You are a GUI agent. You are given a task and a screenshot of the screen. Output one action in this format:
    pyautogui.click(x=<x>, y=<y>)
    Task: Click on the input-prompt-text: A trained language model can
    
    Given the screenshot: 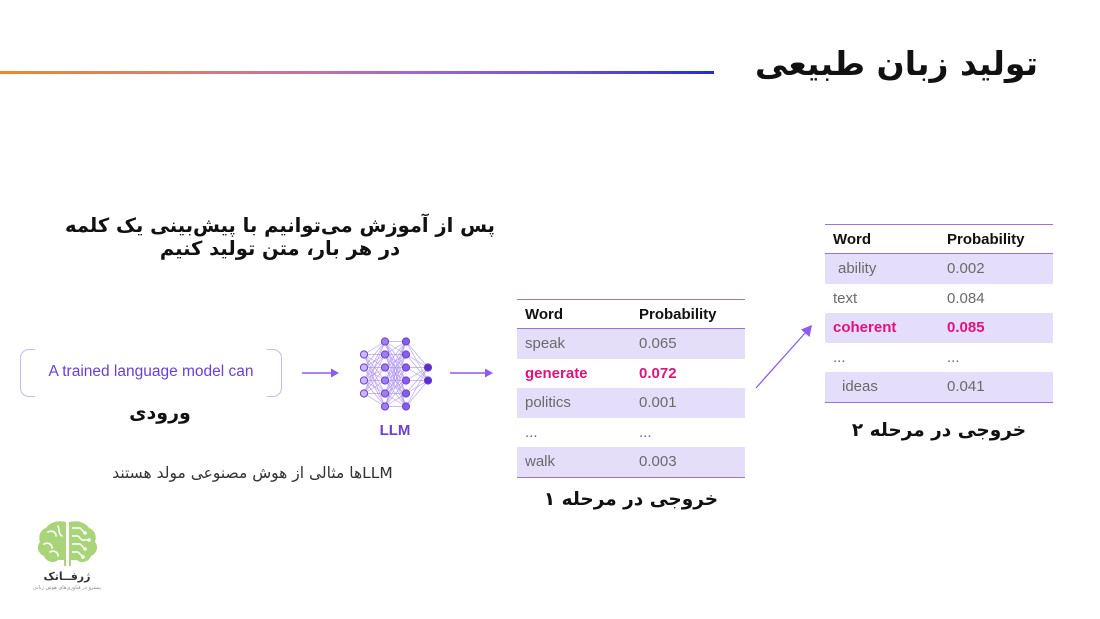 What is the action you would take?
    pyautogui.click(x=151, y=371)
    